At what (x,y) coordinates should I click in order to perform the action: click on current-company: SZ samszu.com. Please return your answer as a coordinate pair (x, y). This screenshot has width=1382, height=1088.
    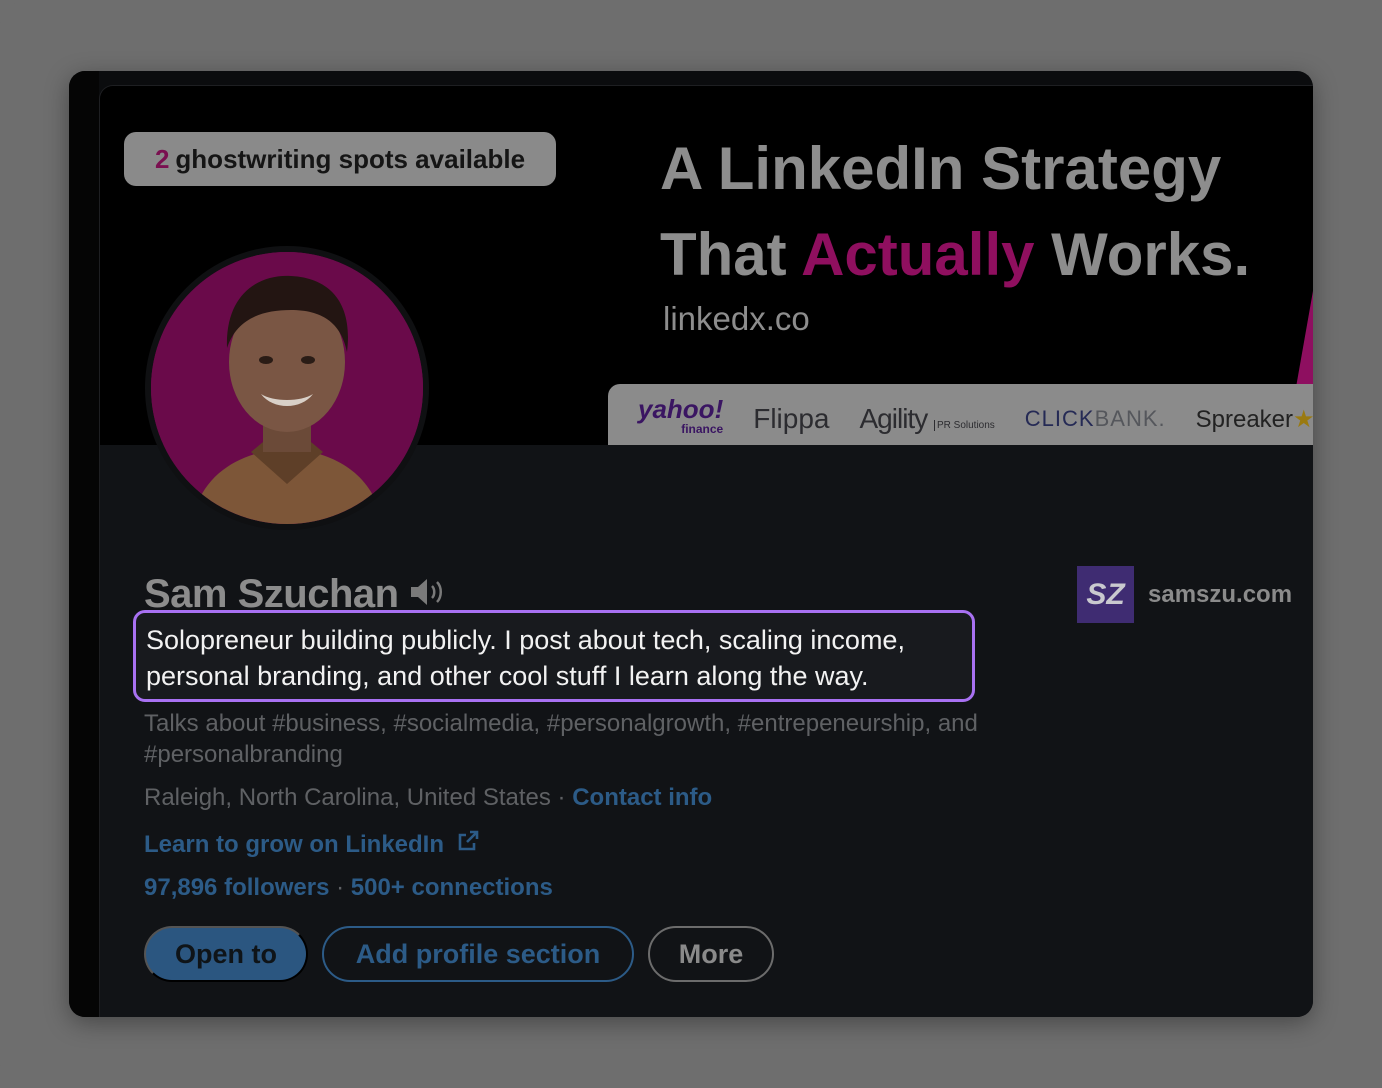
    Looking at the image, I should click on (1184, 594).